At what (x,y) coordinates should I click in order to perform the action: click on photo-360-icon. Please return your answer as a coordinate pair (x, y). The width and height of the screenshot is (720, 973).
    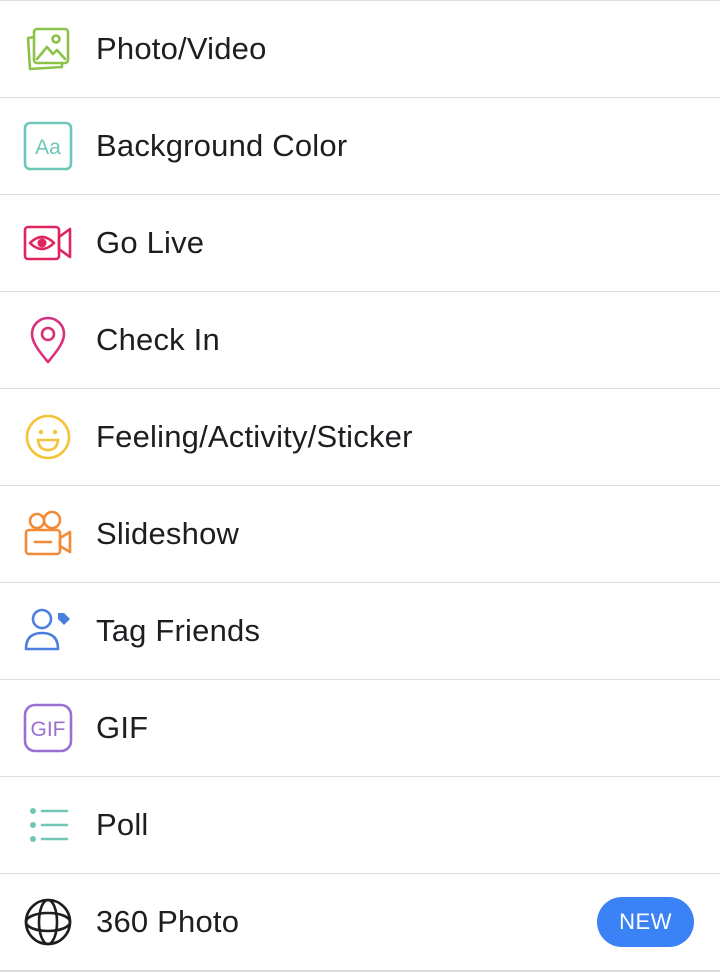
    Looking at the image, I should click on (48, 922).